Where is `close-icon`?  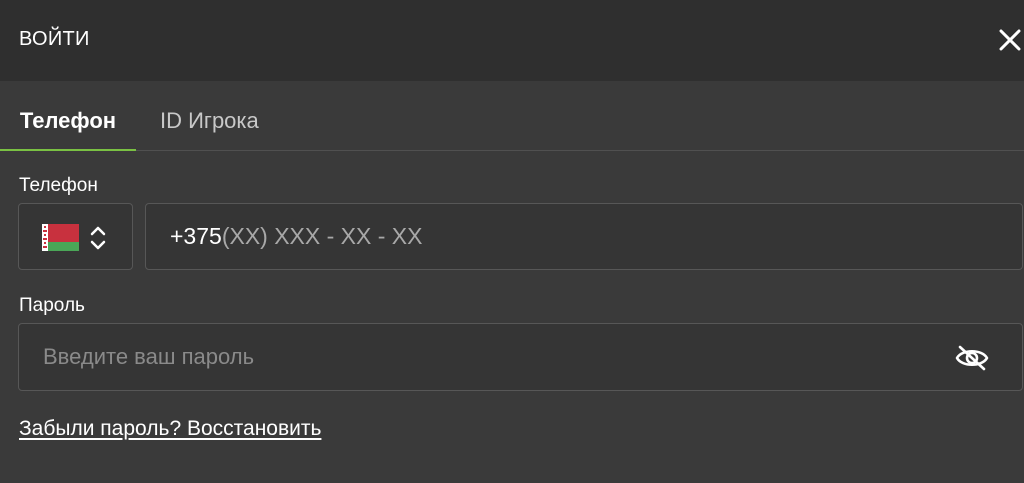
close-icon is located at coordinates (1010, 40).